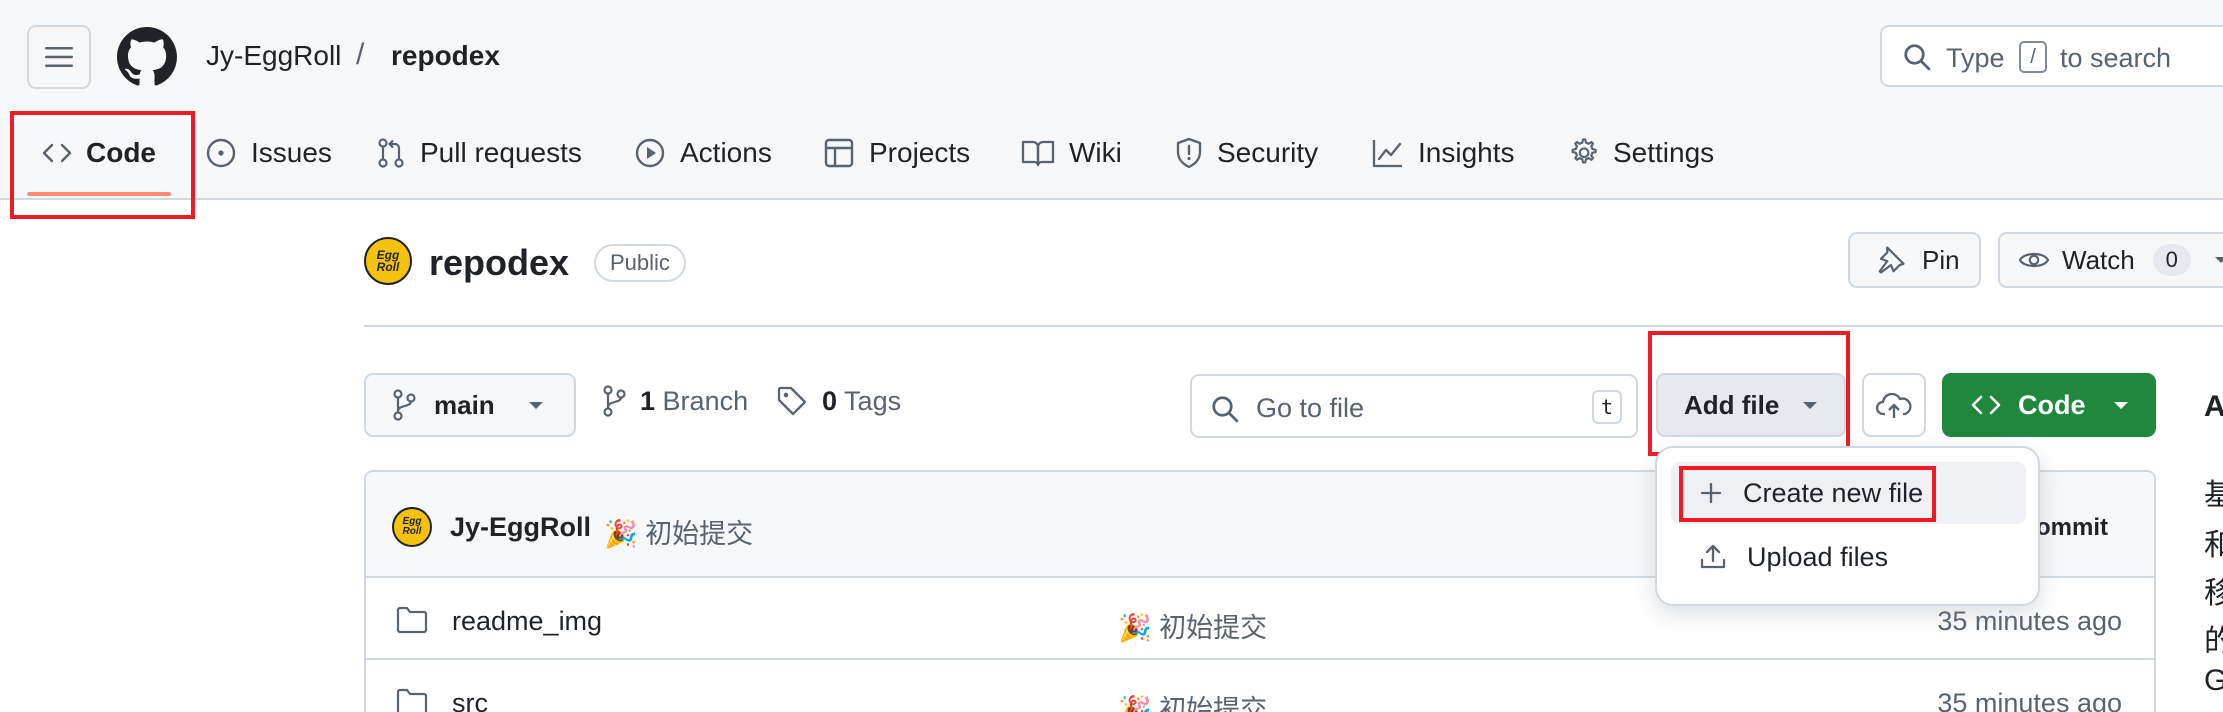  Describe the element at coordinates (1293, 326) in the screenshot. I see `header-divider` at that location.